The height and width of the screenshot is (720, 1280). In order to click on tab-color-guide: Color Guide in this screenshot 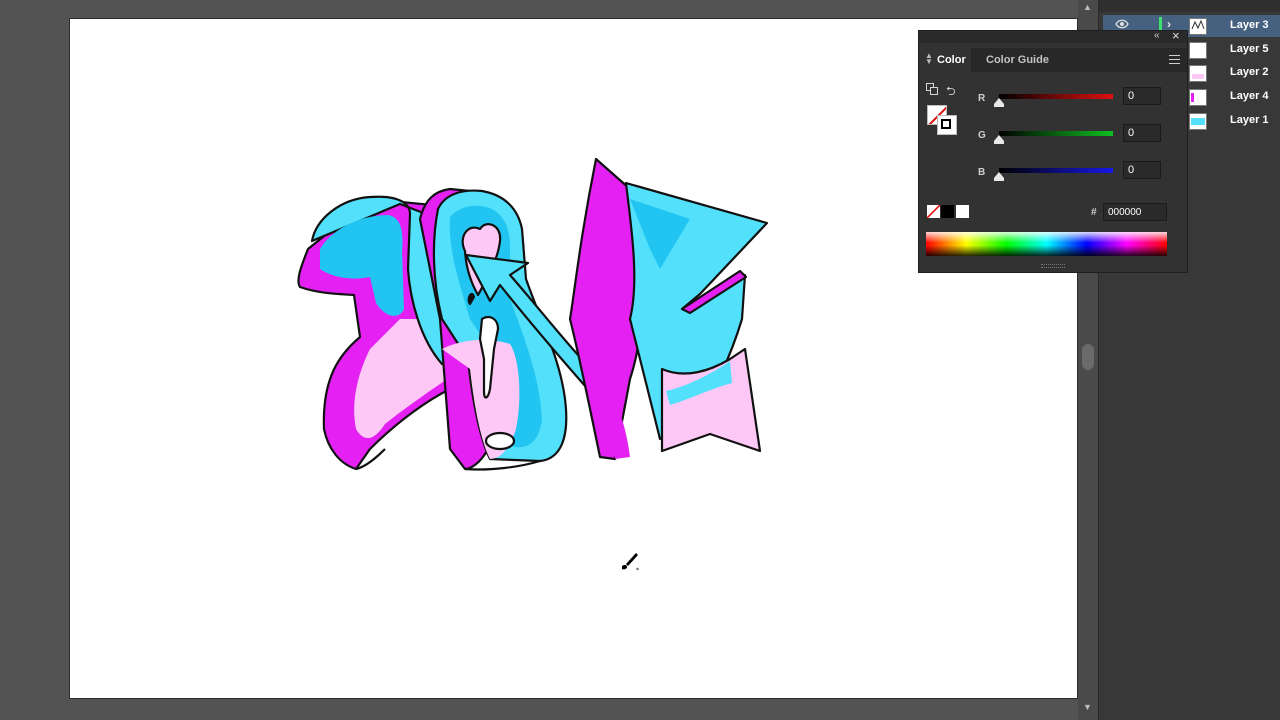, I will do `click(1017, 60)`.